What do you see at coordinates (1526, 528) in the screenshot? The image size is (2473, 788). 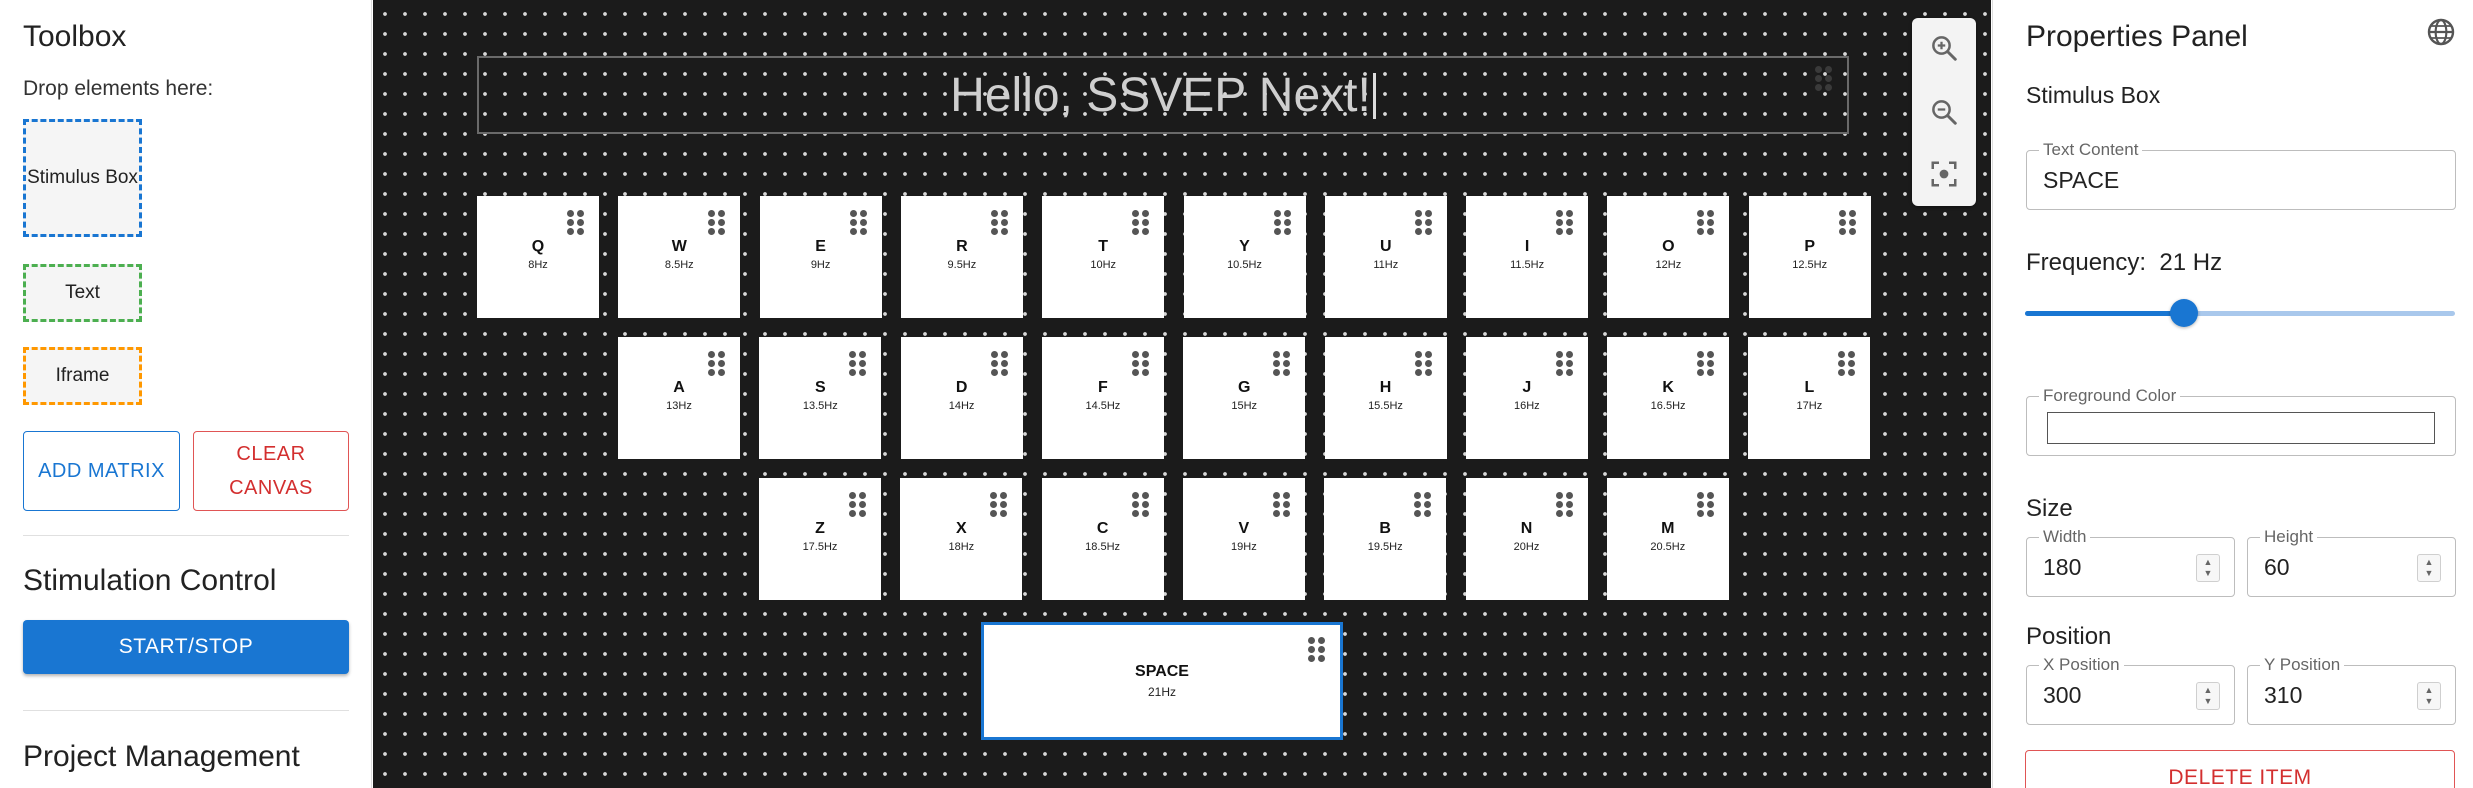 I see `stimulus-label: N` at bounding box center [1526, 528].